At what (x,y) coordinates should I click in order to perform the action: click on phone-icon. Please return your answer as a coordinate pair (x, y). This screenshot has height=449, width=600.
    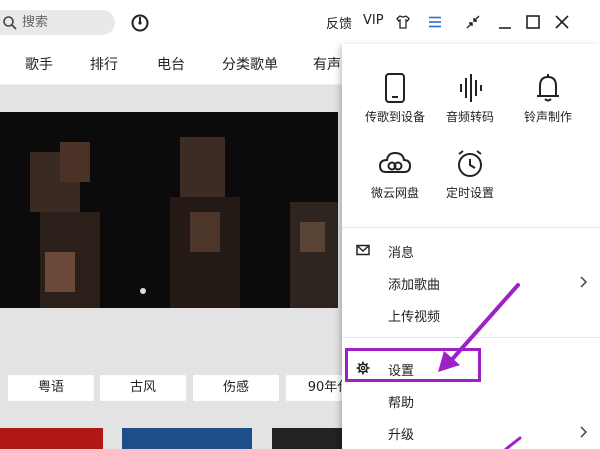
    Looking at the image, I should click on (395, 88).